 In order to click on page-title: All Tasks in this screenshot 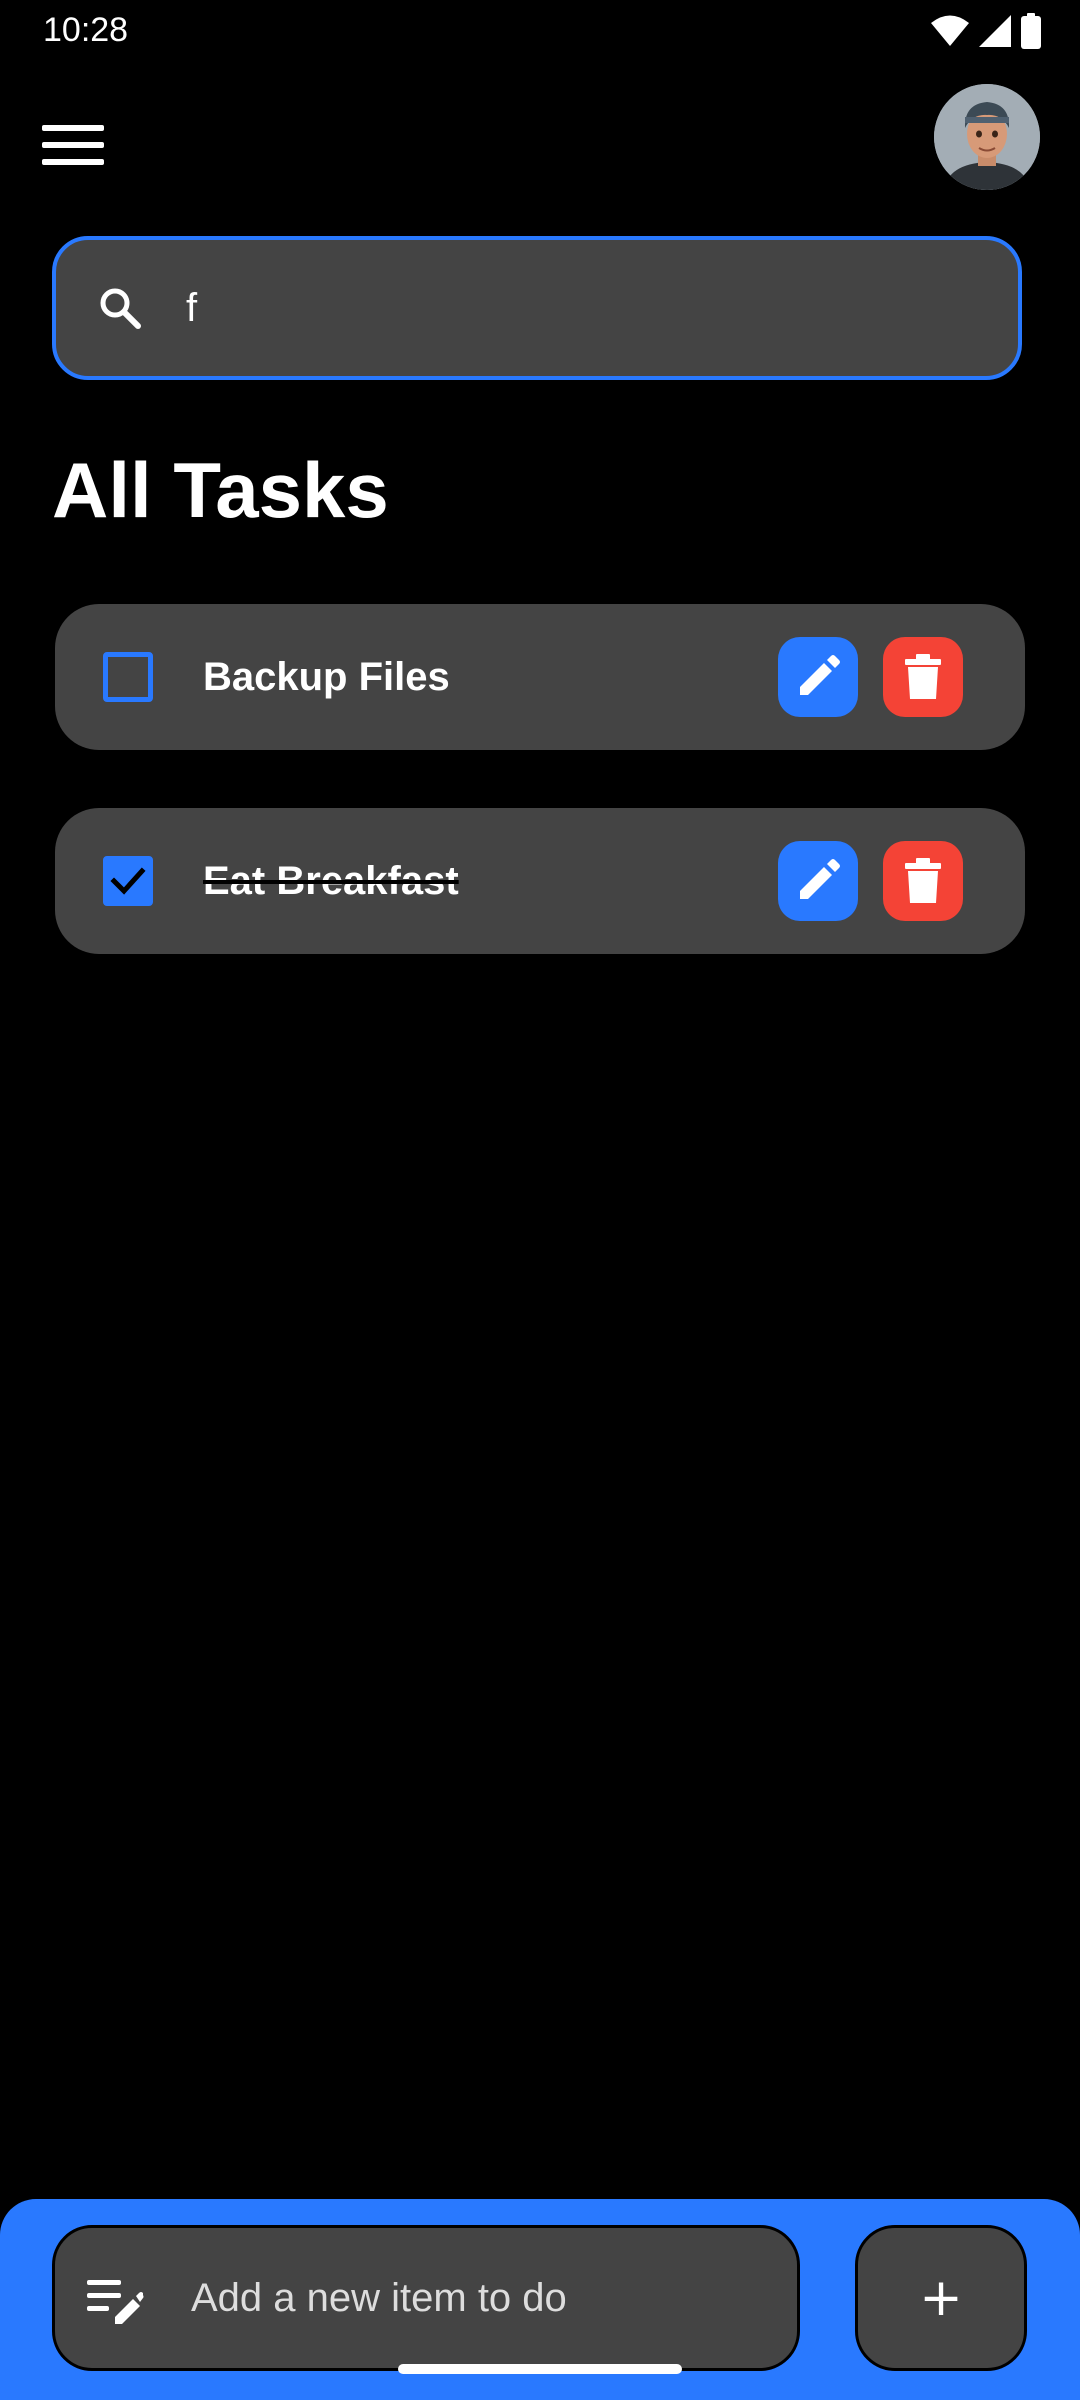, I will do `click(220, 490)`.